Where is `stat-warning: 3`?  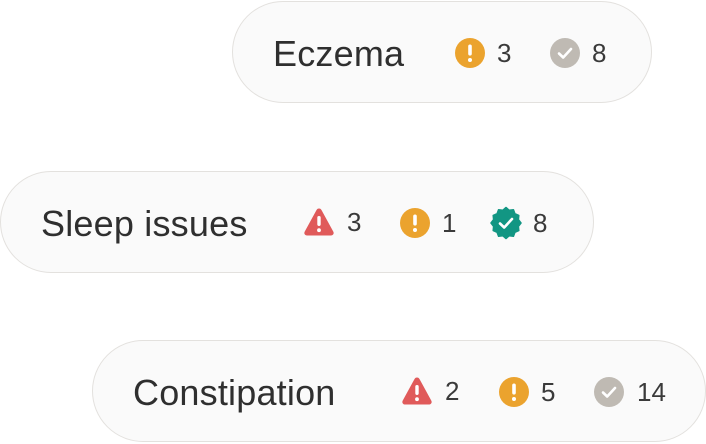 stat-warning: 3 is located at coordinates (482, 53).